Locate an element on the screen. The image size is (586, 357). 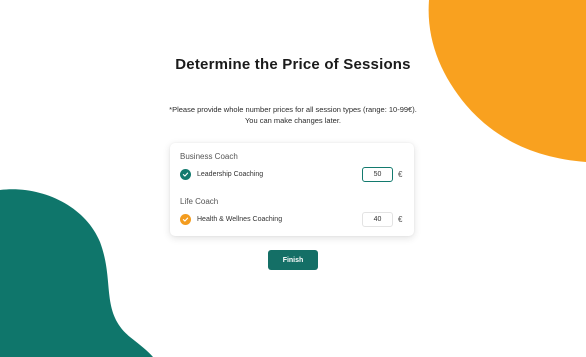
session-name: Leadership Coaching is located at coordinates (230, 174).